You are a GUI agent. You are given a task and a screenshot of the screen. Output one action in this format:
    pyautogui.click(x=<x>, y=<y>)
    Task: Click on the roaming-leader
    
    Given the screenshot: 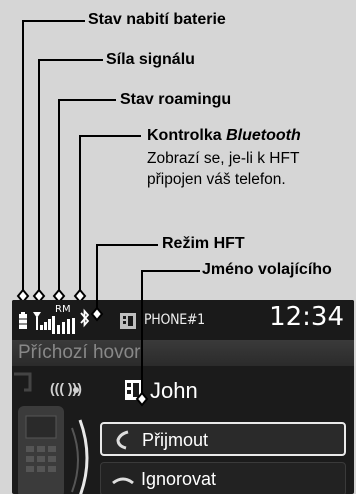 What is the action you would take?
    pyautogui.click(x=87, y=200)
    